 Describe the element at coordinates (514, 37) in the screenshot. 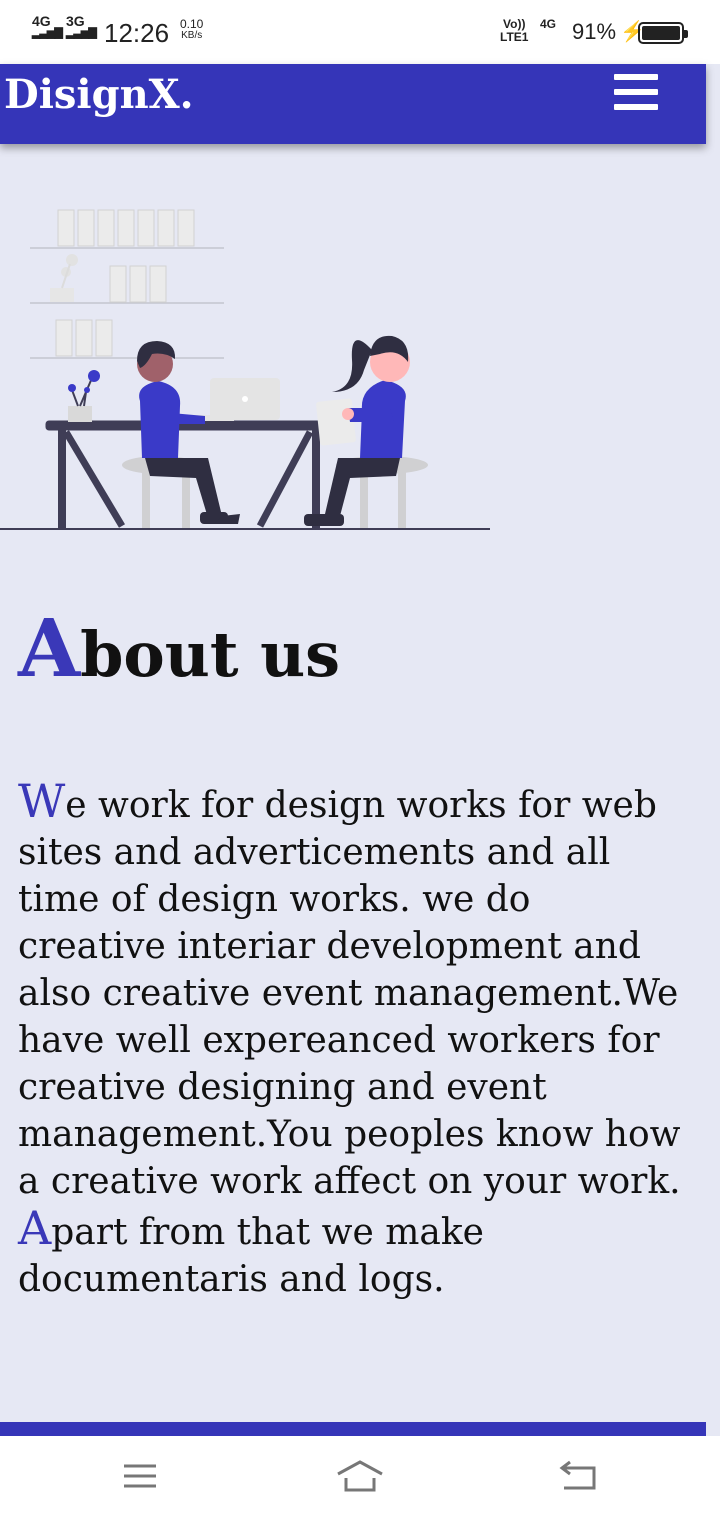

I see `lte-label: LTE1` at that location.